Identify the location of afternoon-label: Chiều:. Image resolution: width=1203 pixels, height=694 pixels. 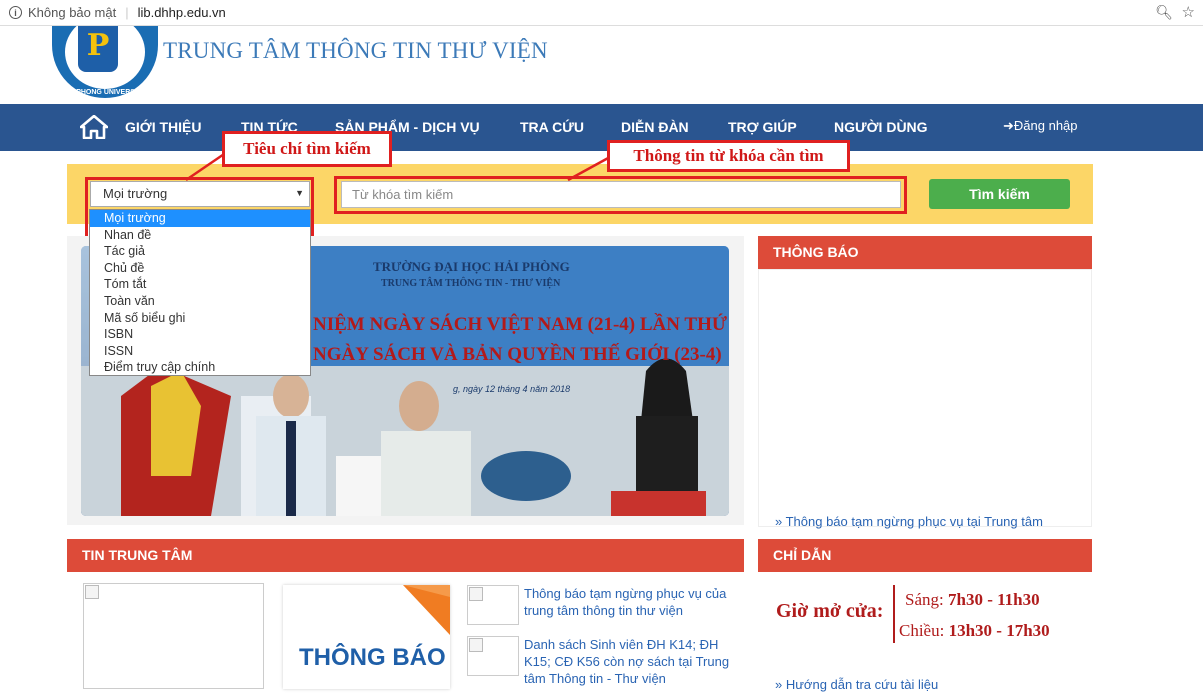
(922, 630).